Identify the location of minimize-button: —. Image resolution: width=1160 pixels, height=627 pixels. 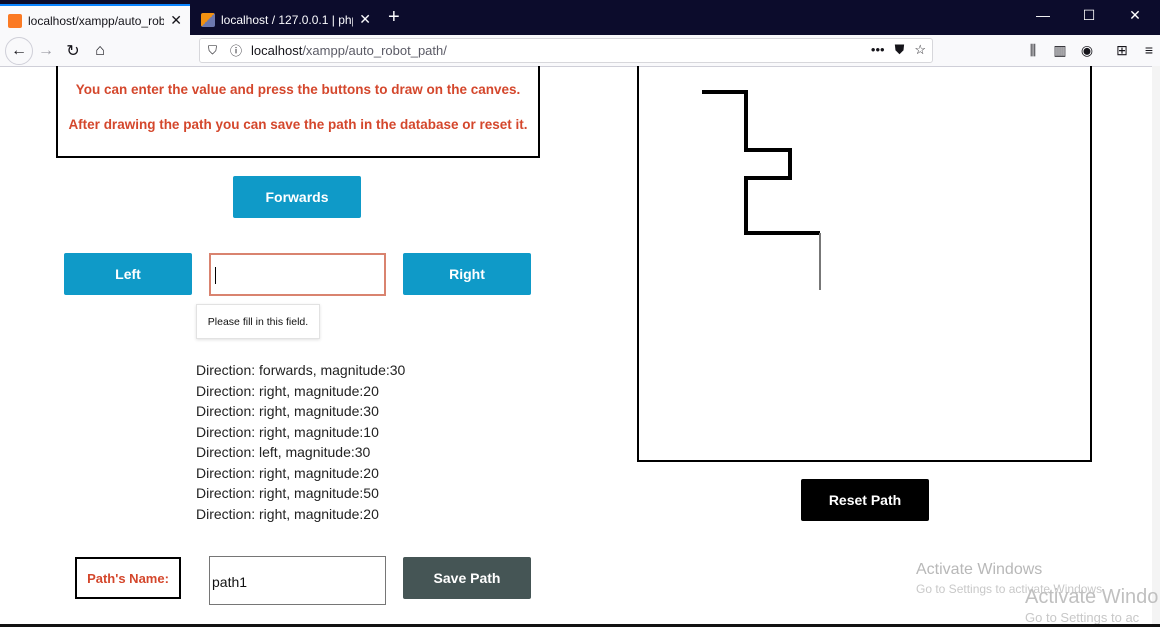
(1043, 15).